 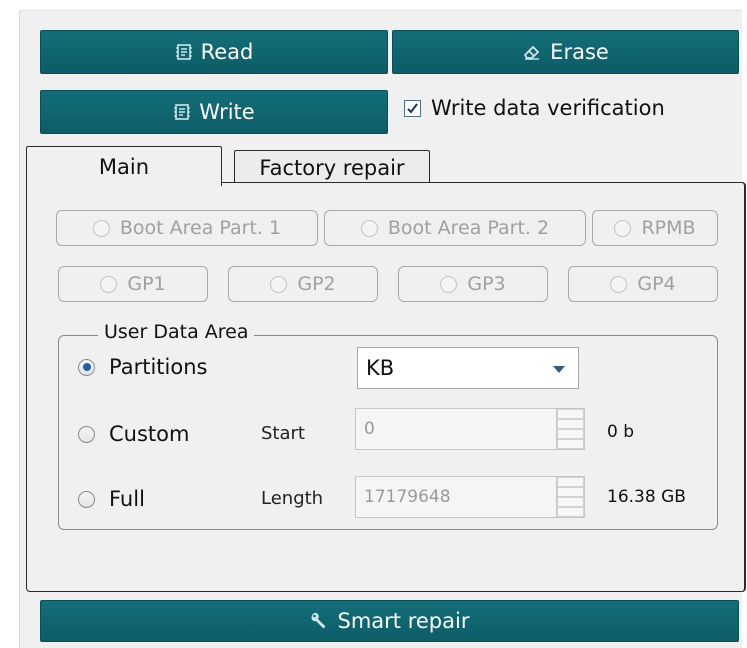 I want to click on gp3-radio, so click(x=449, y=284).